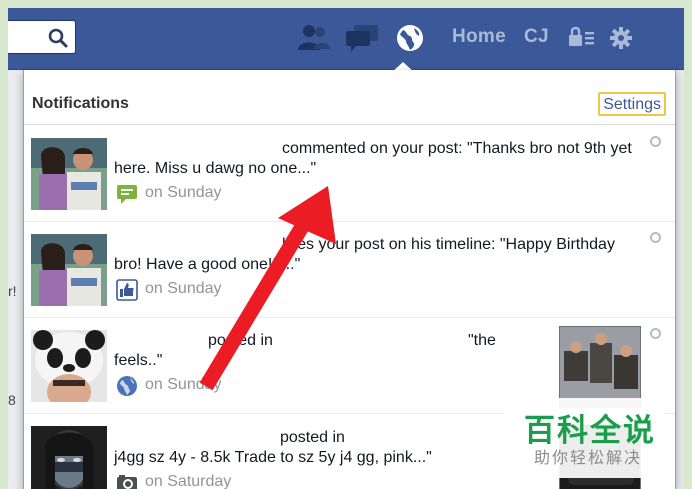  What do you see at coordinates (12, 291) in the screenshot?
I see `left-column-fragment: r!` at bounding box center [12, 291].